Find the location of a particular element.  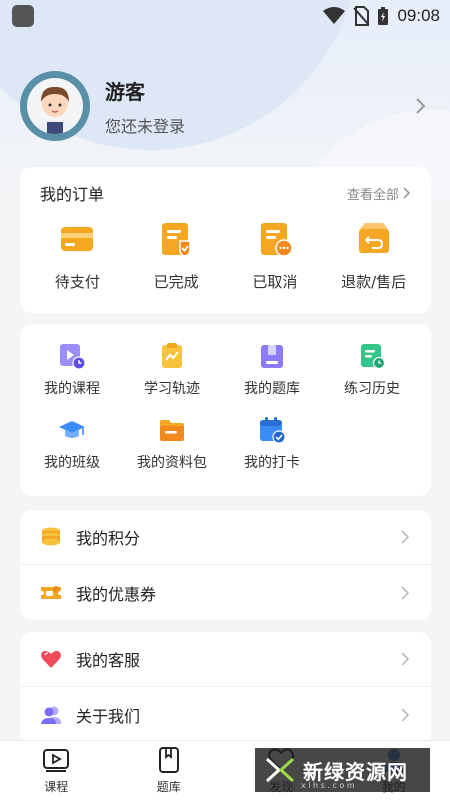

order-item-label: 退款/售后 is located at coordinates (374, 282).